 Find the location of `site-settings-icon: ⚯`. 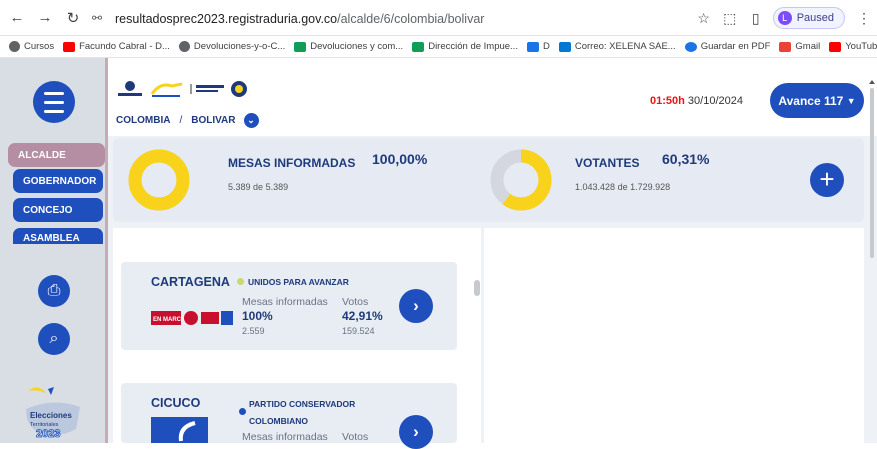

site-settings-icon: ⚯ is located at coordinates (100, 19).